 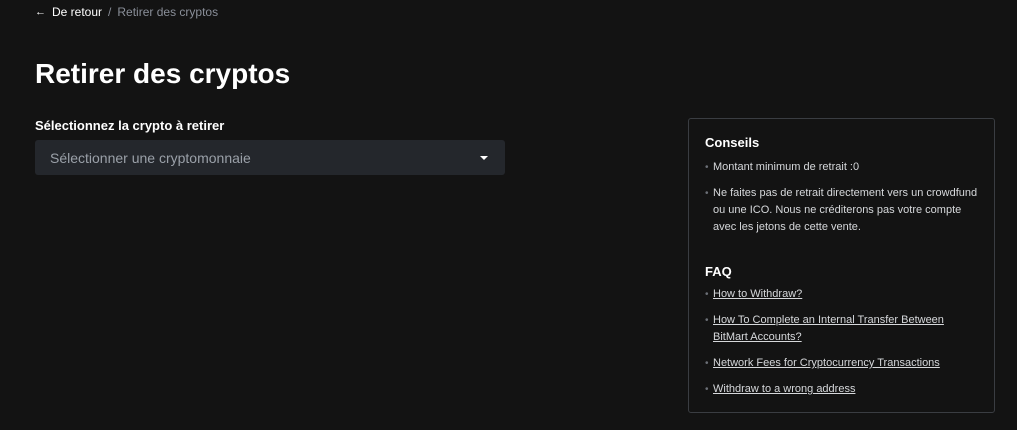 I want to click on faq-link-how-to-withdraw: How to Withdraw?, so click(x=757, y=294).